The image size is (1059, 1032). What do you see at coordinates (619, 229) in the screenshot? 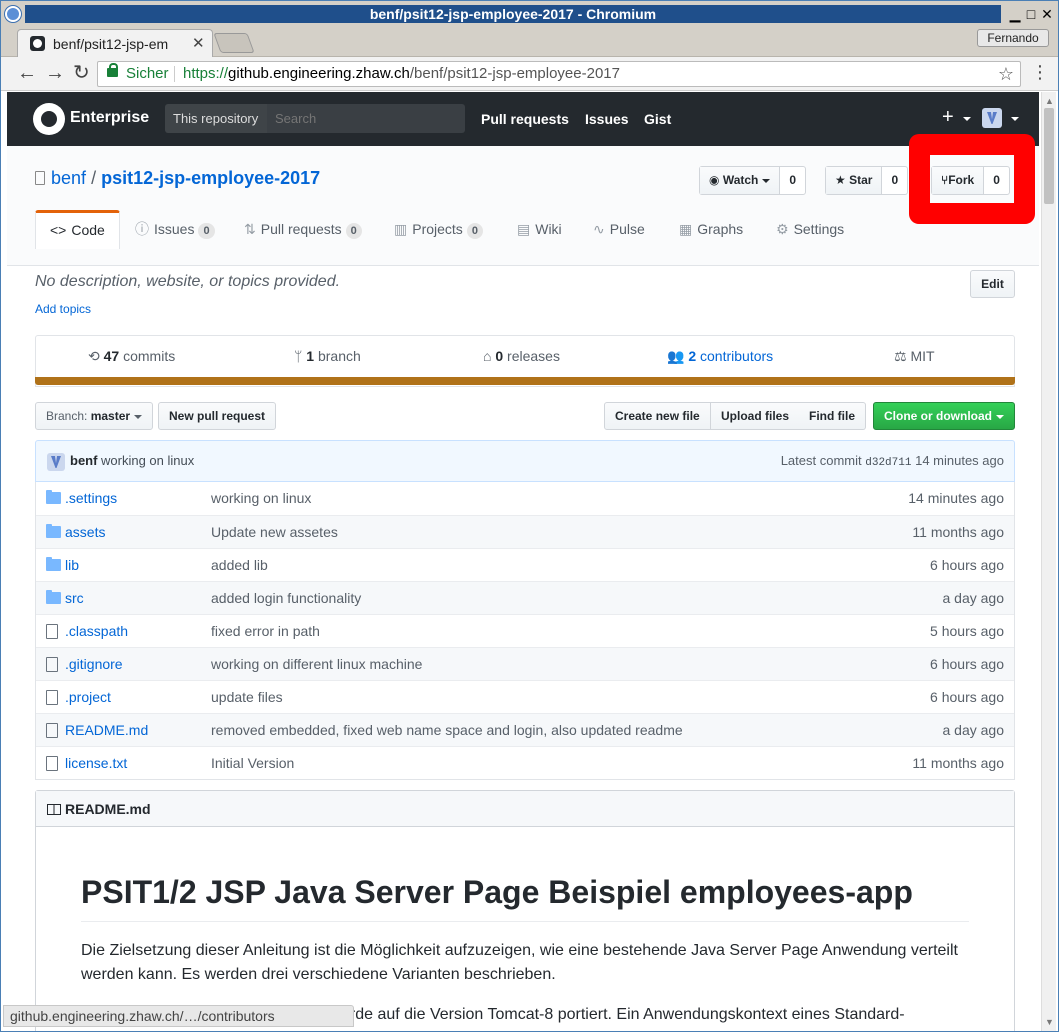
I see `tab-pulse: ∿ Pulse` at bounding box center [619, 229].